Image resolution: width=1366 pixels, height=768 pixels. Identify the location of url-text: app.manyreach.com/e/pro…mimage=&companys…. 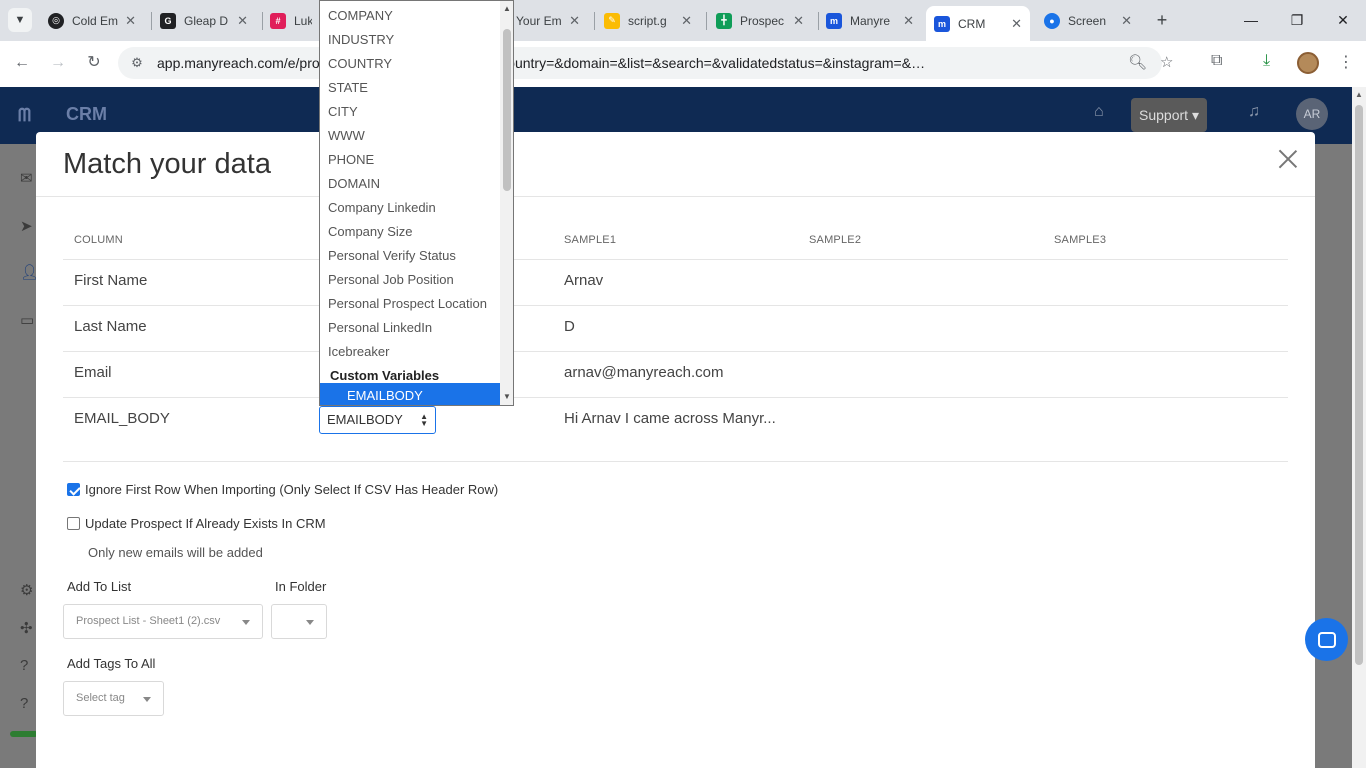
(541, 63).